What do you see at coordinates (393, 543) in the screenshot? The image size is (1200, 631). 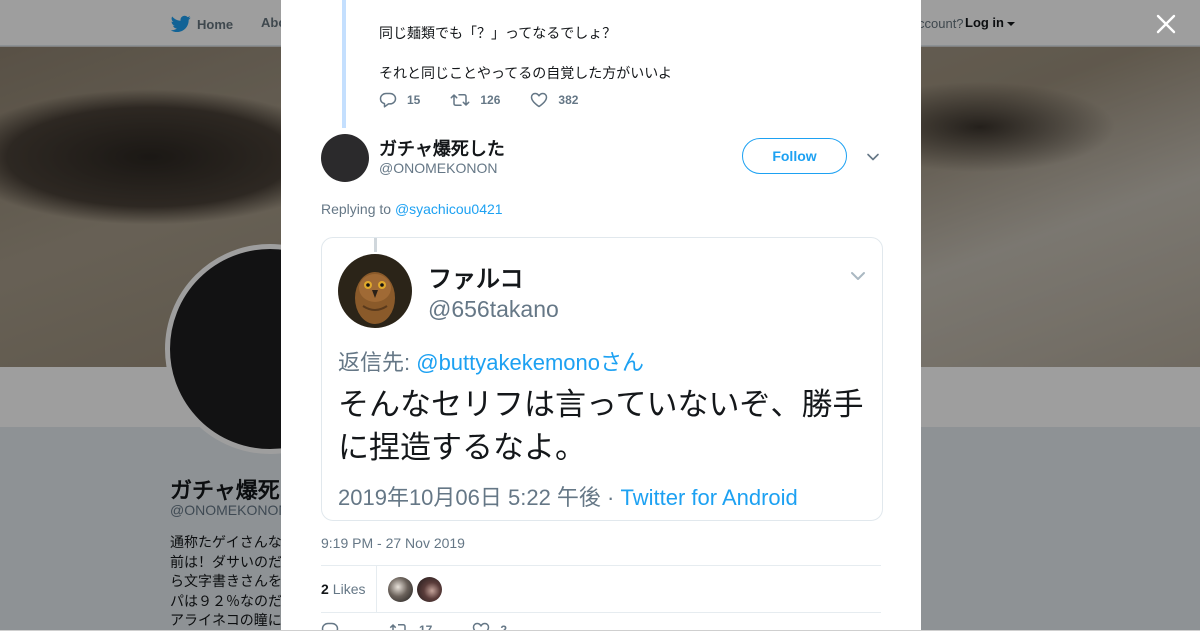 I see `tweet-timestamp: 9:19 PM - 27 Nov 2019` at bounding box center [393, 543].